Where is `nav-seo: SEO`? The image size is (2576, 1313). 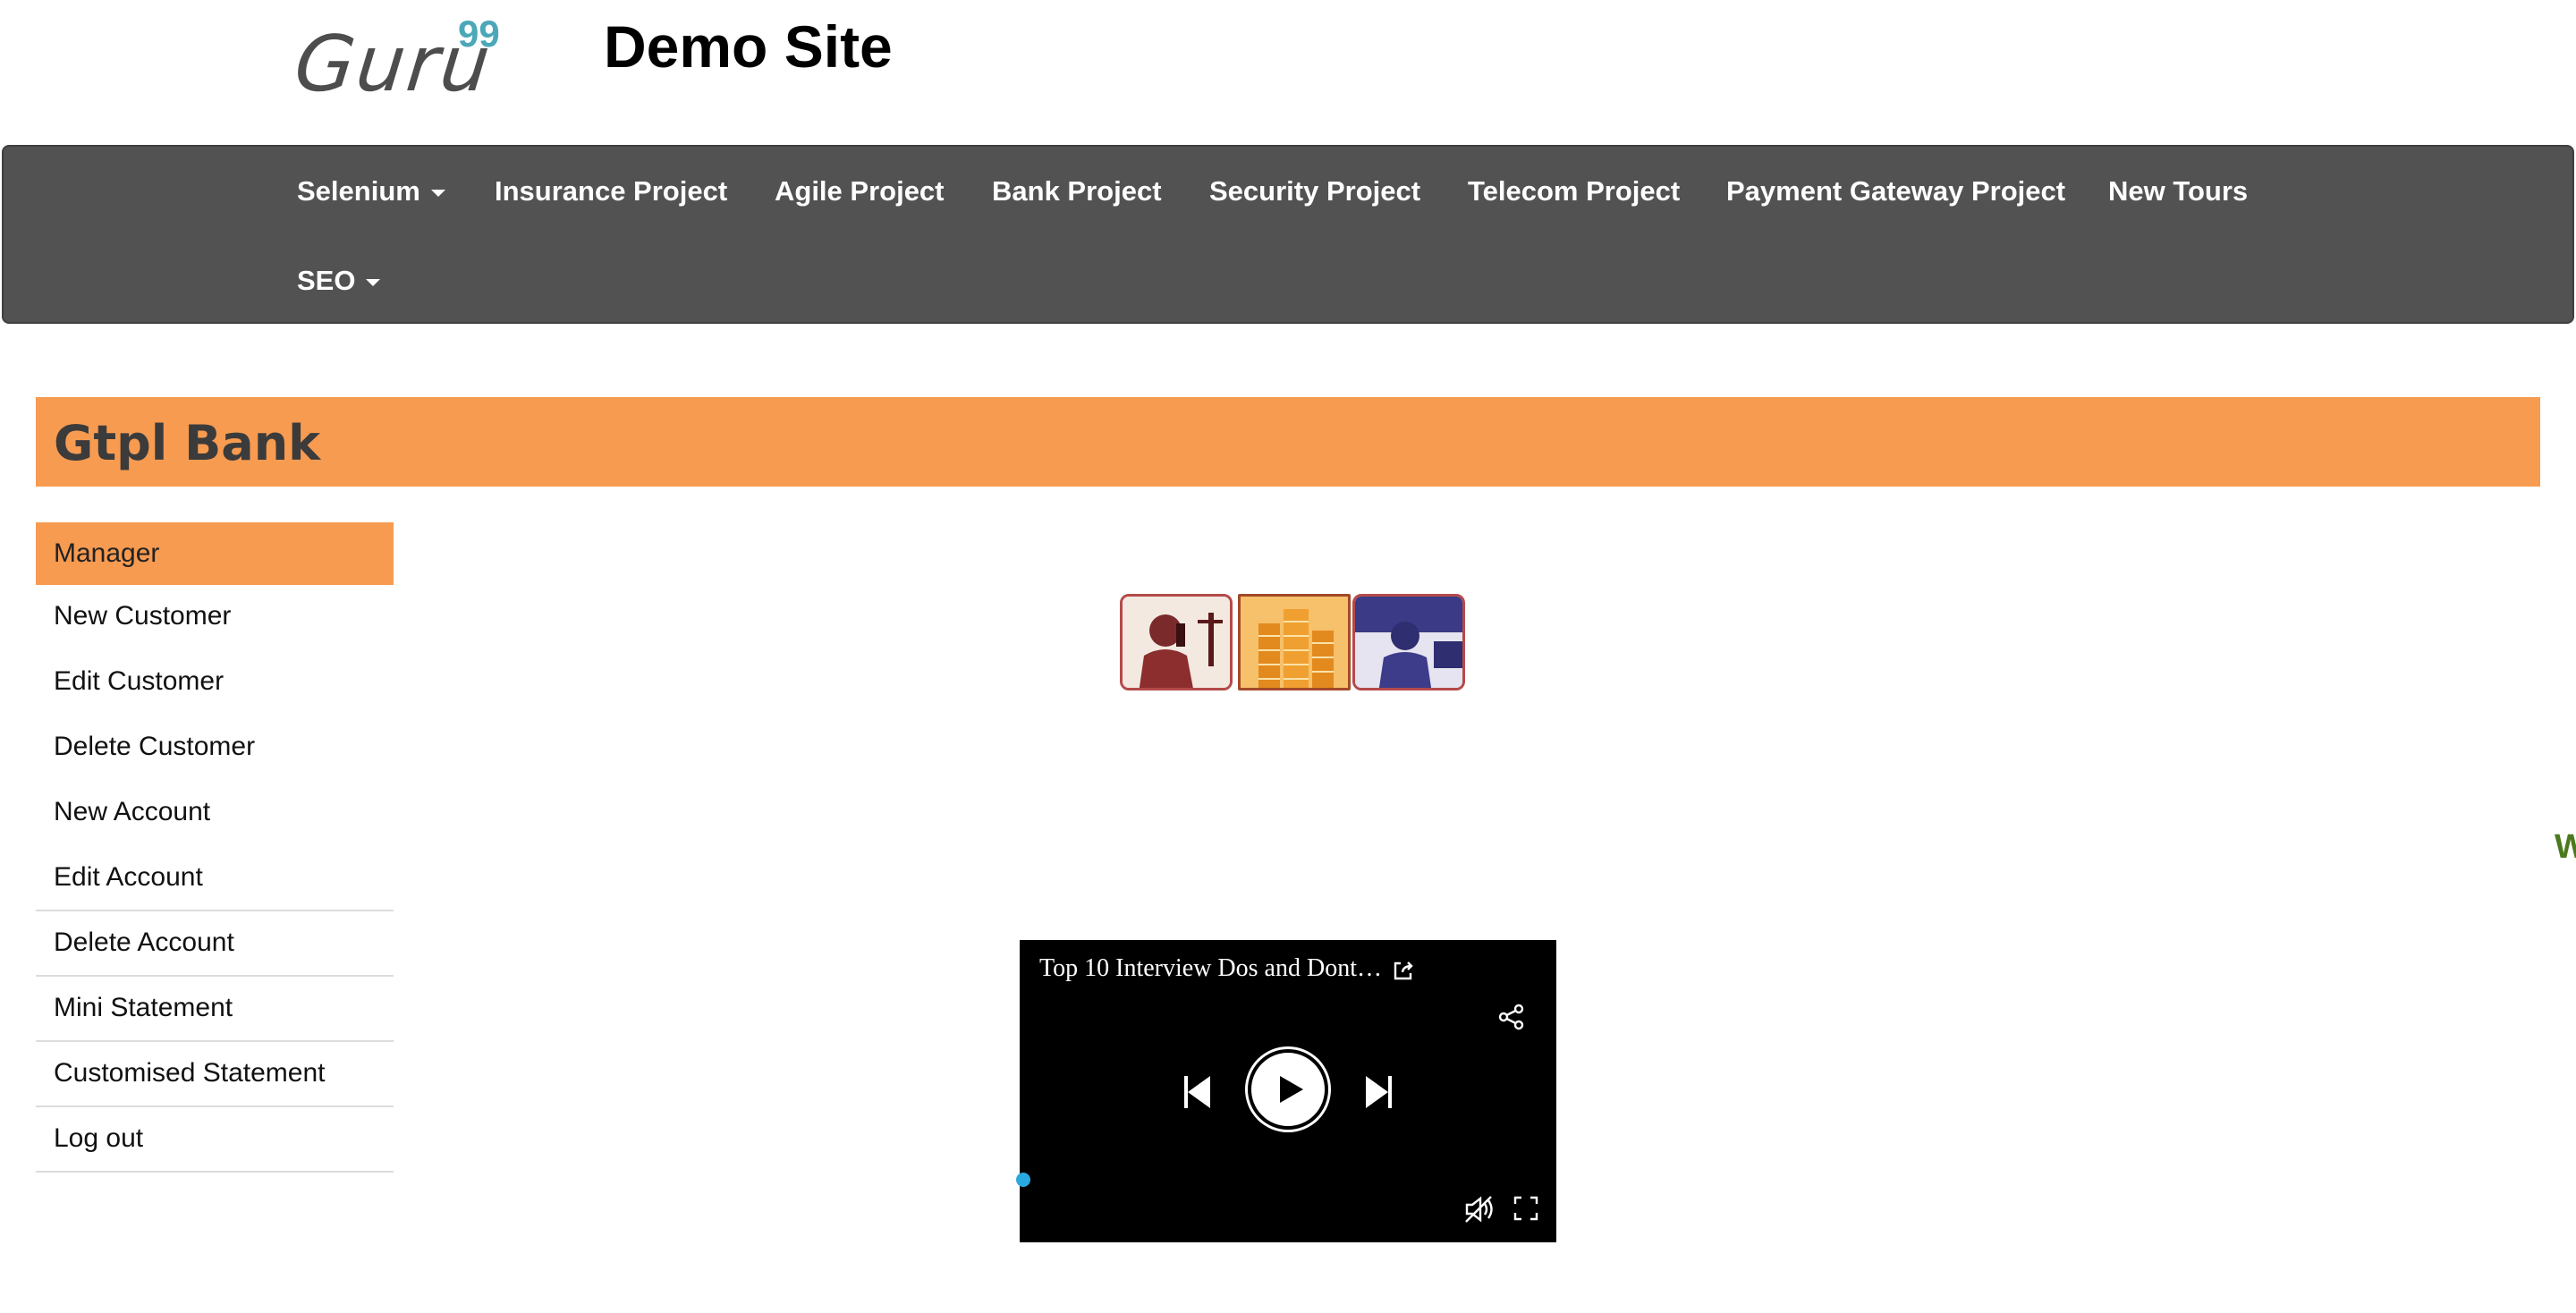 nav-seo: SEO is located at coordinates (339, 281).